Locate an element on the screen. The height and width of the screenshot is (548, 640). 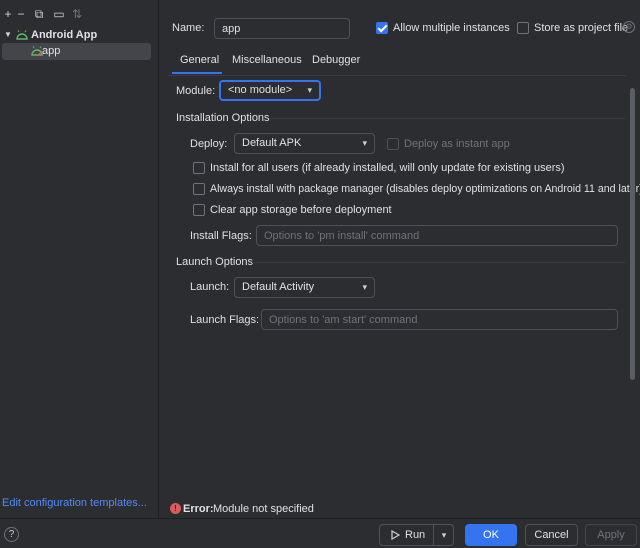
play-icon is located at coordinates (395, 535).